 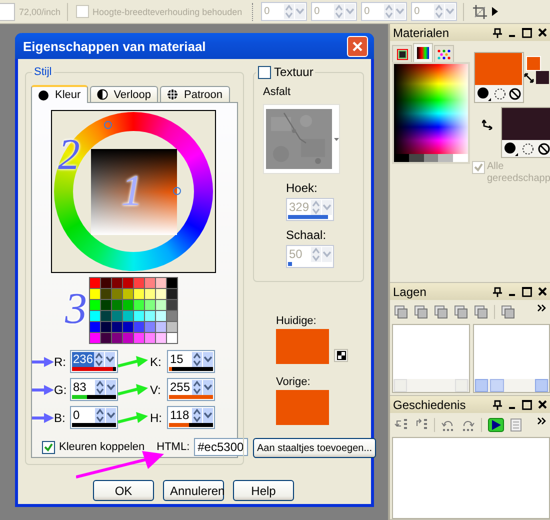 What do you see at coordinates (191, 361) in the screenshot?
I see `number-field: 15` at bounding box center [191, 361].